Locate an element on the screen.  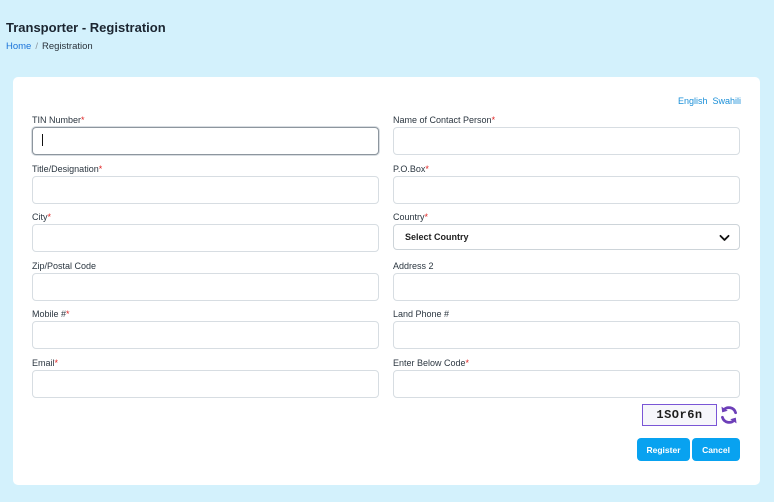
po-box-label: P.O.Box* is located at coordinates (411, 169).